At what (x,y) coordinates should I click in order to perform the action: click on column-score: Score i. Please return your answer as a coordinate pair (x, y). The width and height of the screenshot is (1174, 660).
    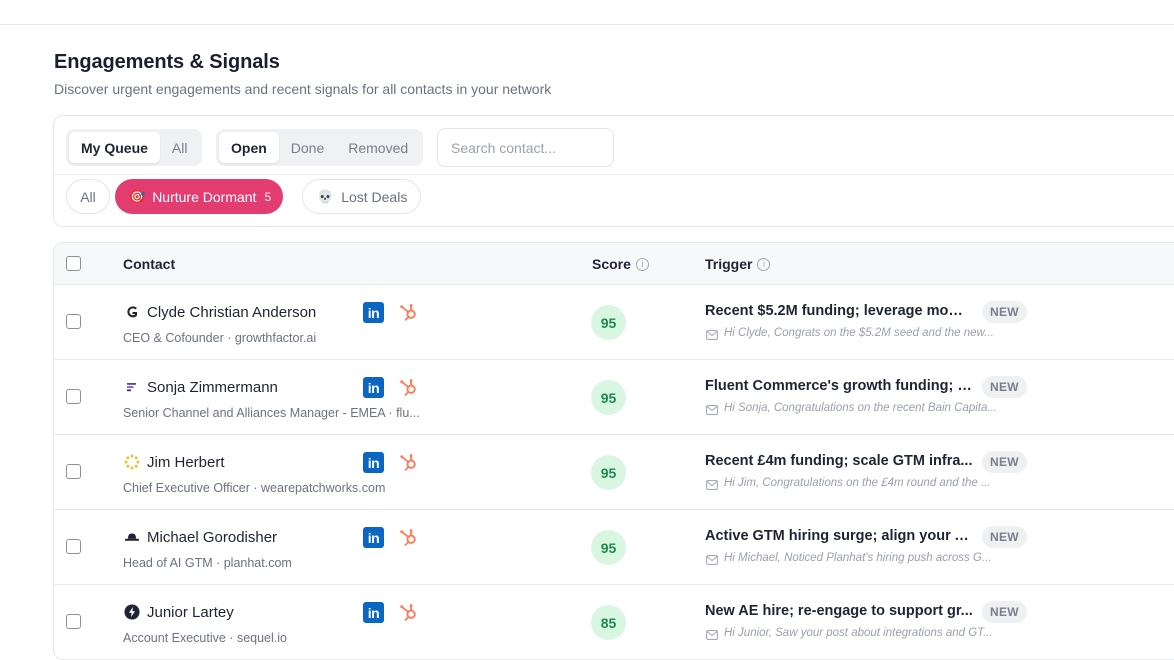
    Looking at the image, I should click on (620, 264).